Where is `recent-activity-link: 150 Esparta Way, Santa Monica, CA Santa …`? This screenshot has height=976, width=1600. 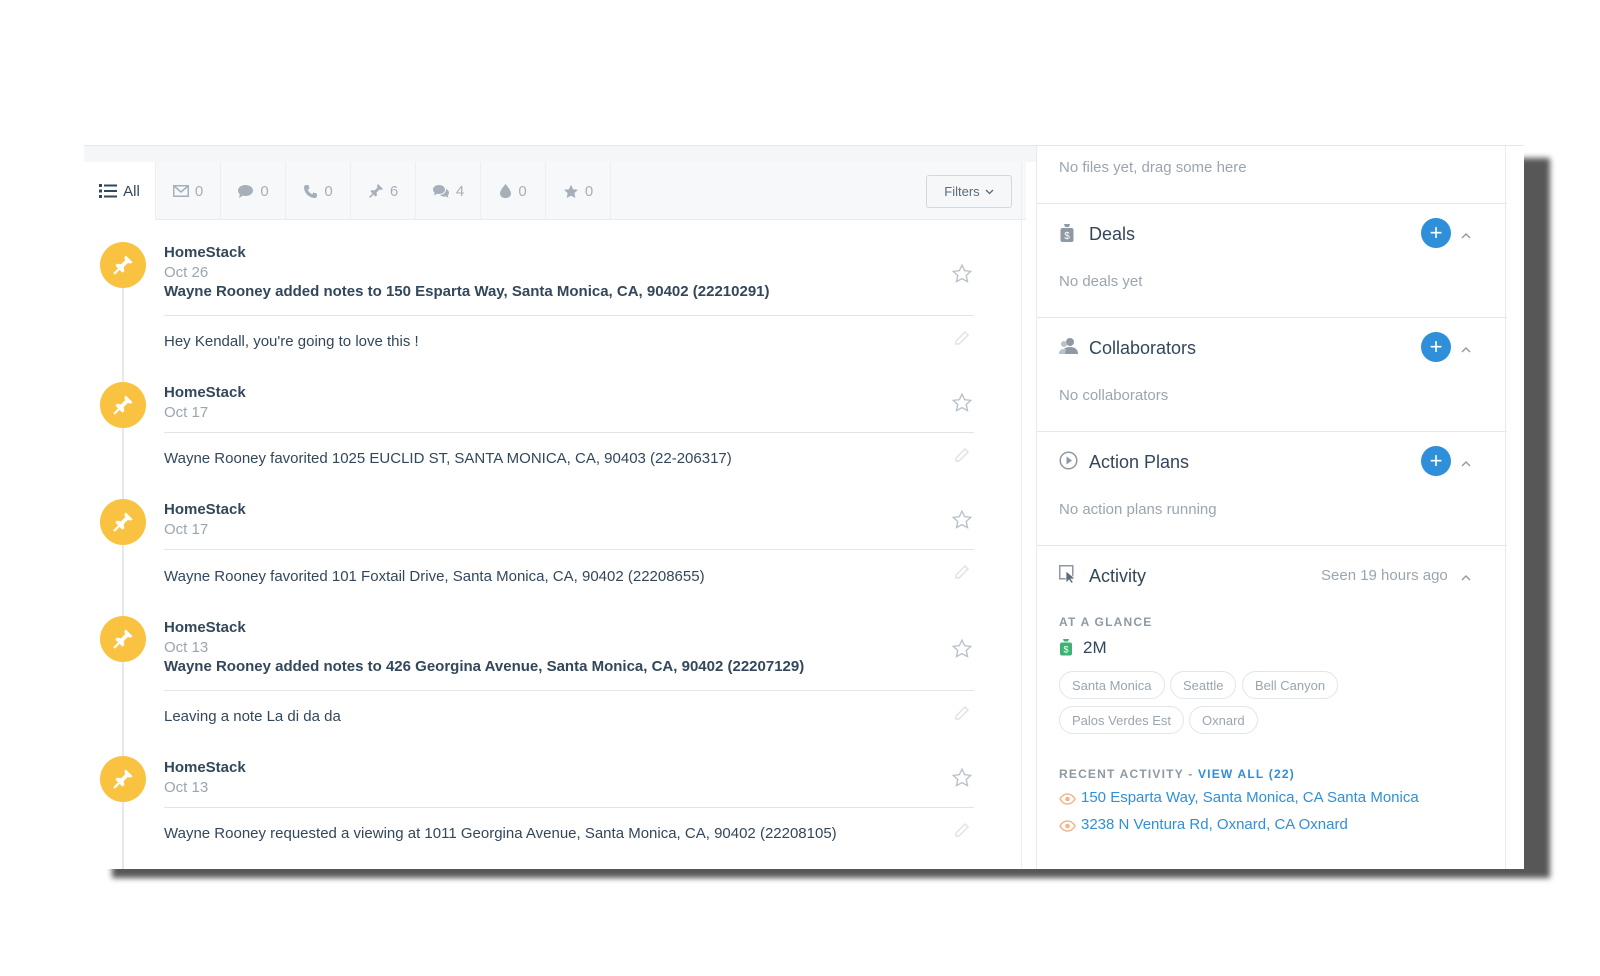 recent-activity-link: 150 Esparta Way, Santa Monica, CA Santa … is located at coordinates (1250, 797).